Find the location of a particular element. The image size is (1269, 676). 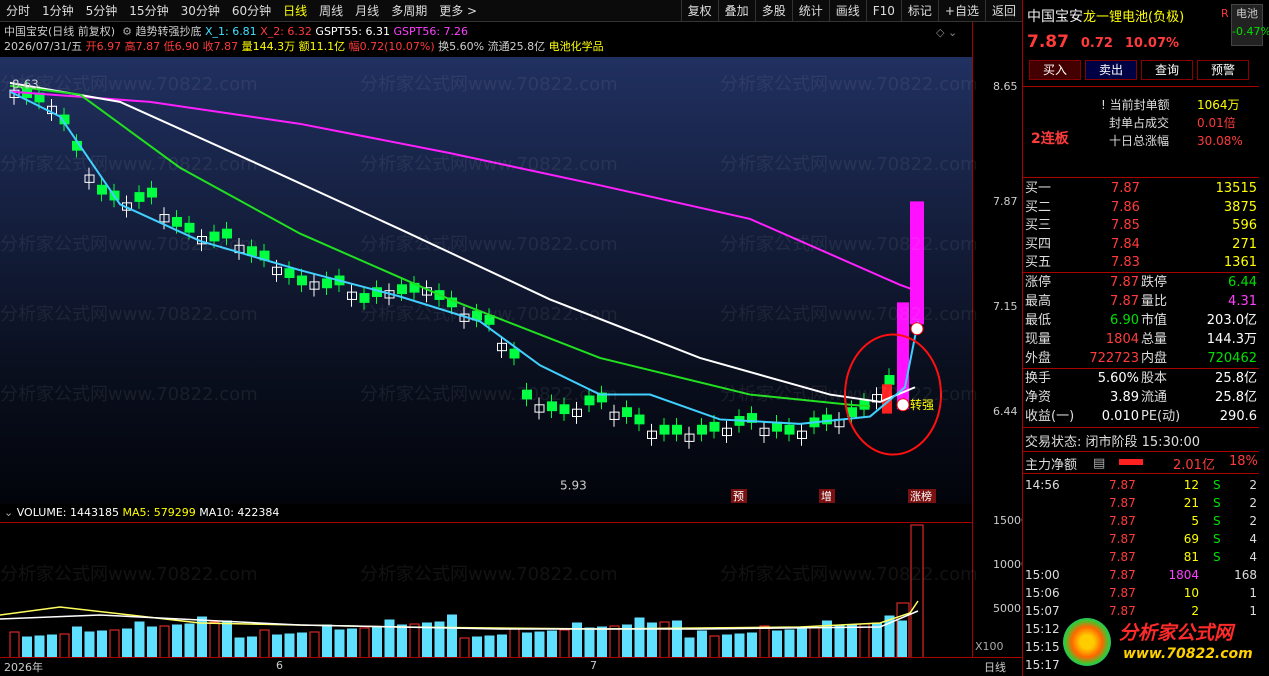

period-label: 日线 is located at coordinates (995, 667).